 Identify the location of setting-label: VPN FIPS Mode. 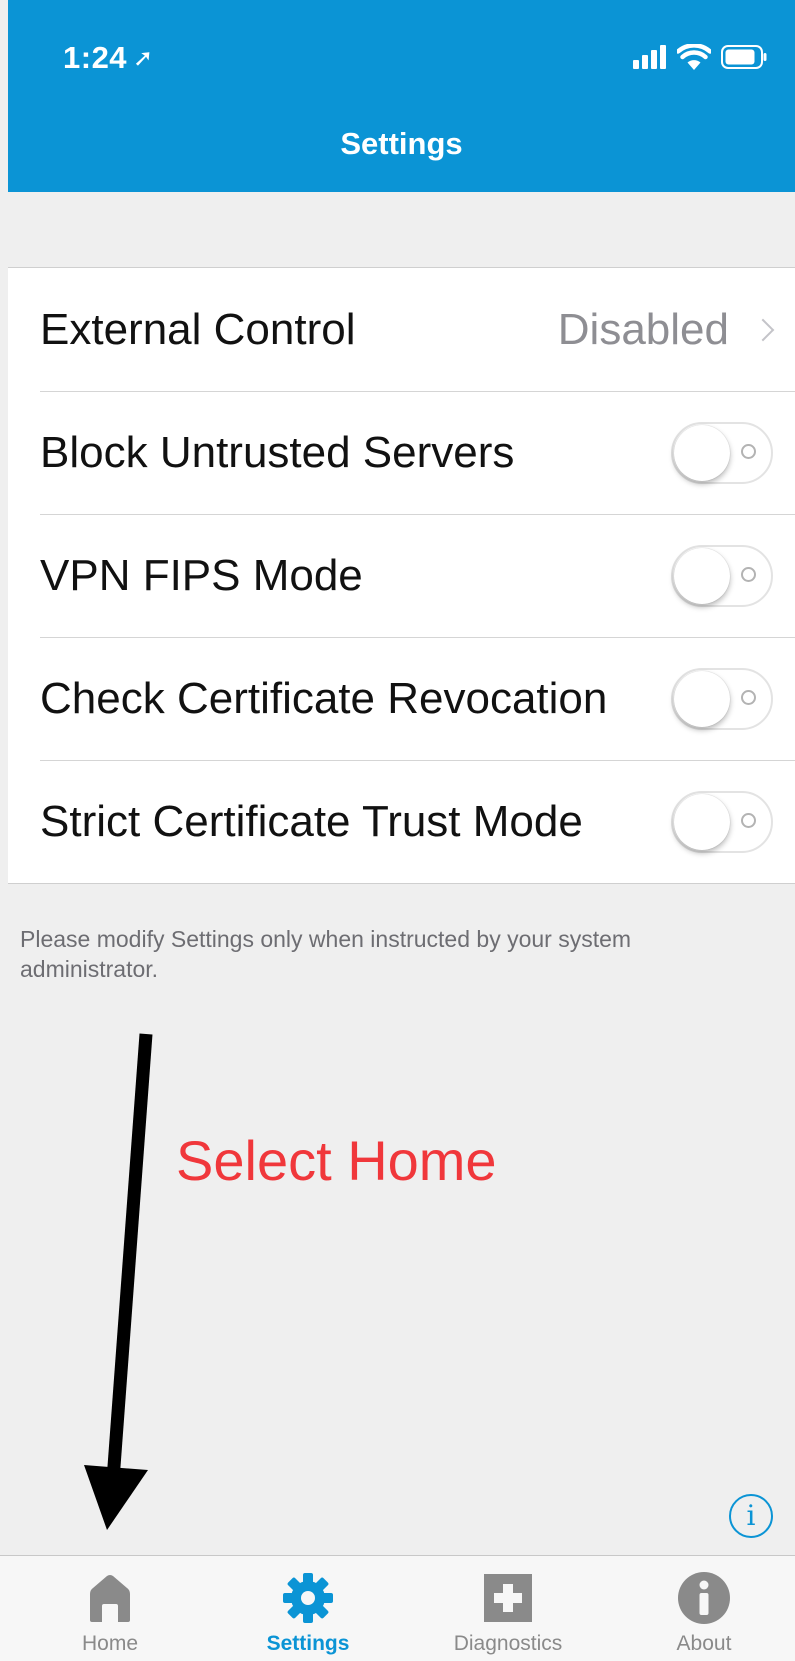
(201, 575).